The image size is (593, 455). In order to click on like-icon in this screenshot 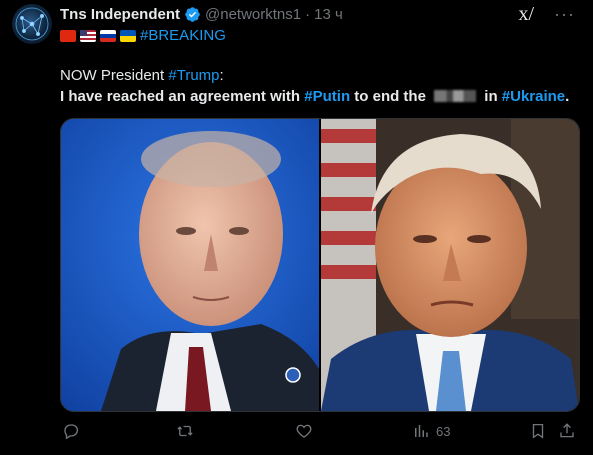, I will do `click(304, 431)`.